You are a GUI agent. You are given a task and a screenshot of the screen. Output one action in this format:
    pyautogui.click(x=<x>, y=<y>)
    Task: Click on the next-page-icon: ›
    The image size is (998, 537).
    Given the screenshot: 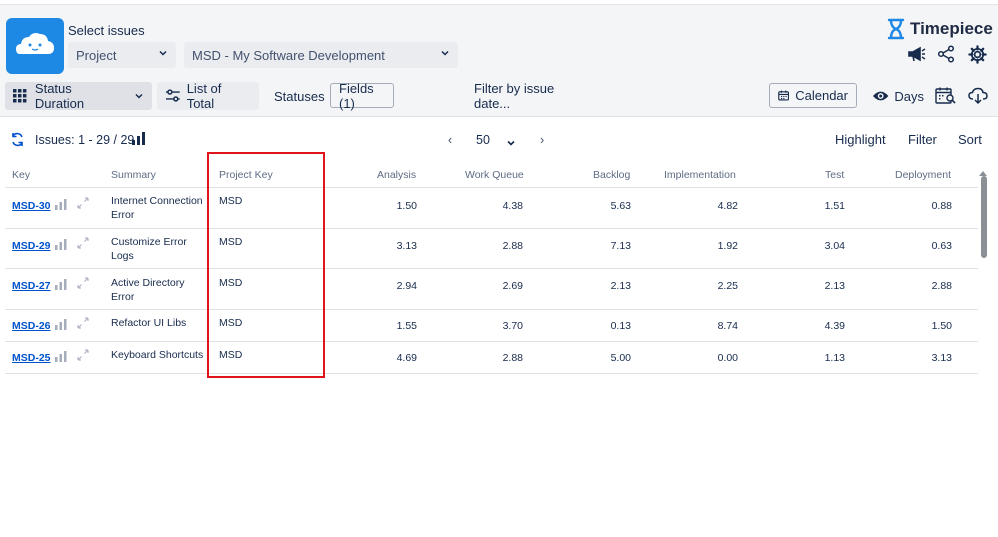 What is the action you would take?
    pyautogui.click(x=542, y=140)
    